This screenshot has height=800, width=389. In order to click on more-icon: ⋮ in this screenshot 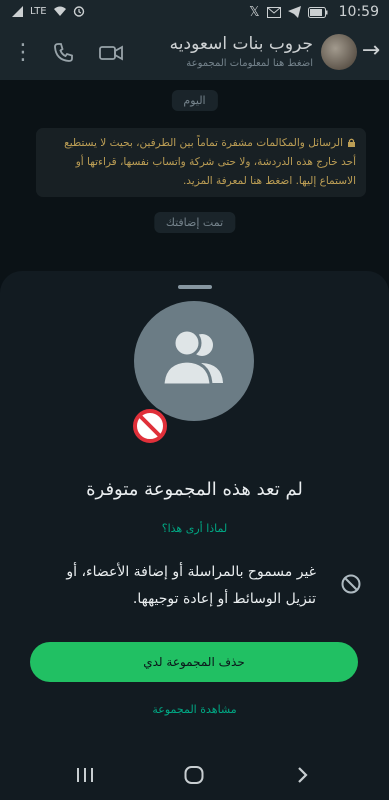, I will do `click(23, 53)`.